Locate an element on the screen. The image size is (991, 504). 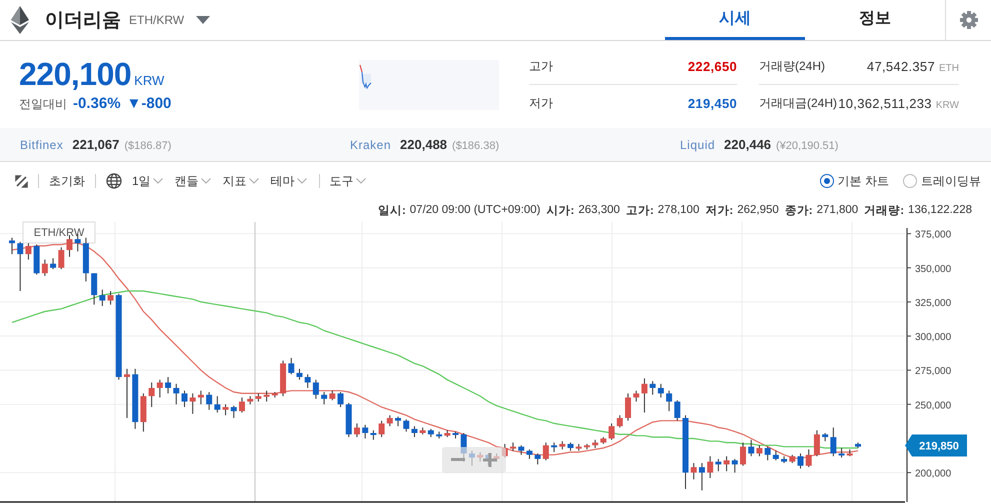
axis-label: 250,000 is located at coordinates (933, 406).